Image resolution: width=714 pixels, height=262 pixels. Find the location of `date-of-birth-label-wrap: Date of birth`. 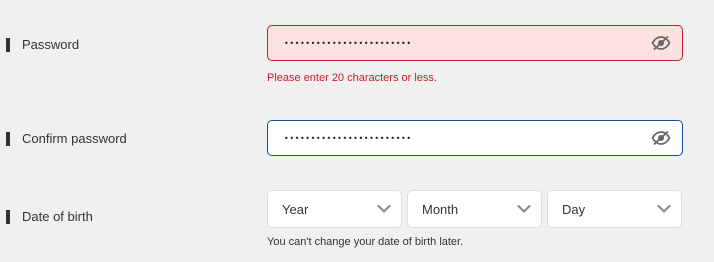

date-of-birth-label-wrap: Date of birth is located at coordinates (49, 216).